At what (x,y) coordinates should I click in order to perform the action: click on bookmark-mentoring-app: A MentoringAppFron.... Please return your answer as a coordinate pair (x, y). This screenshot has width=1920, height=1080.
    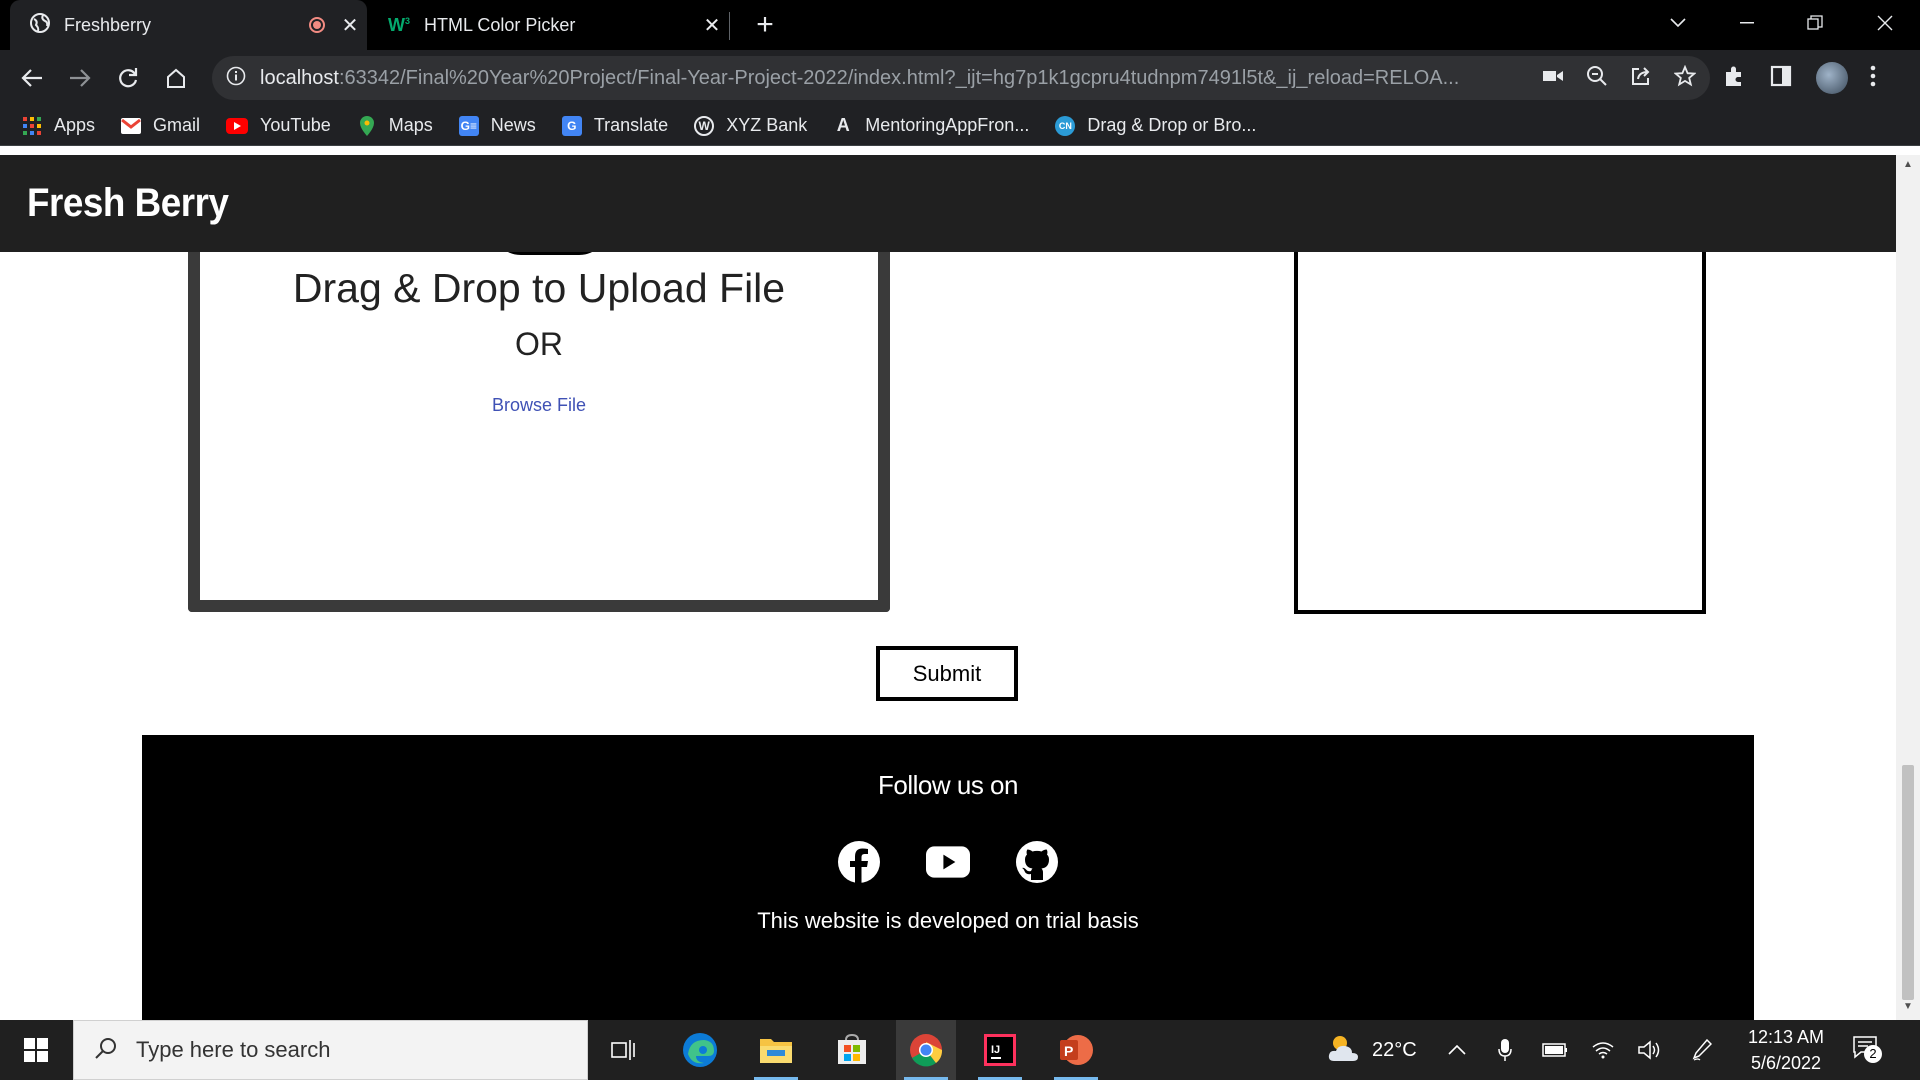
    Looking at the image, I should click on (931, 125).